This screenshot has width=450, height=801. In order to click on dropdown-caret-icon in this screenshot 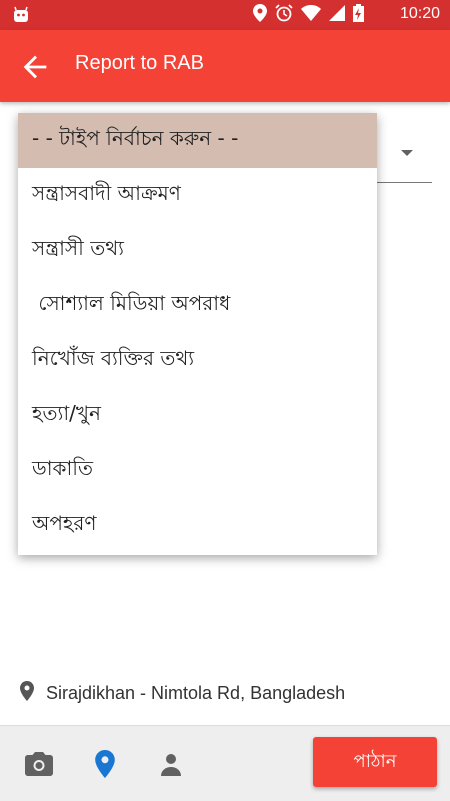, I will do `click(407, 153)`.